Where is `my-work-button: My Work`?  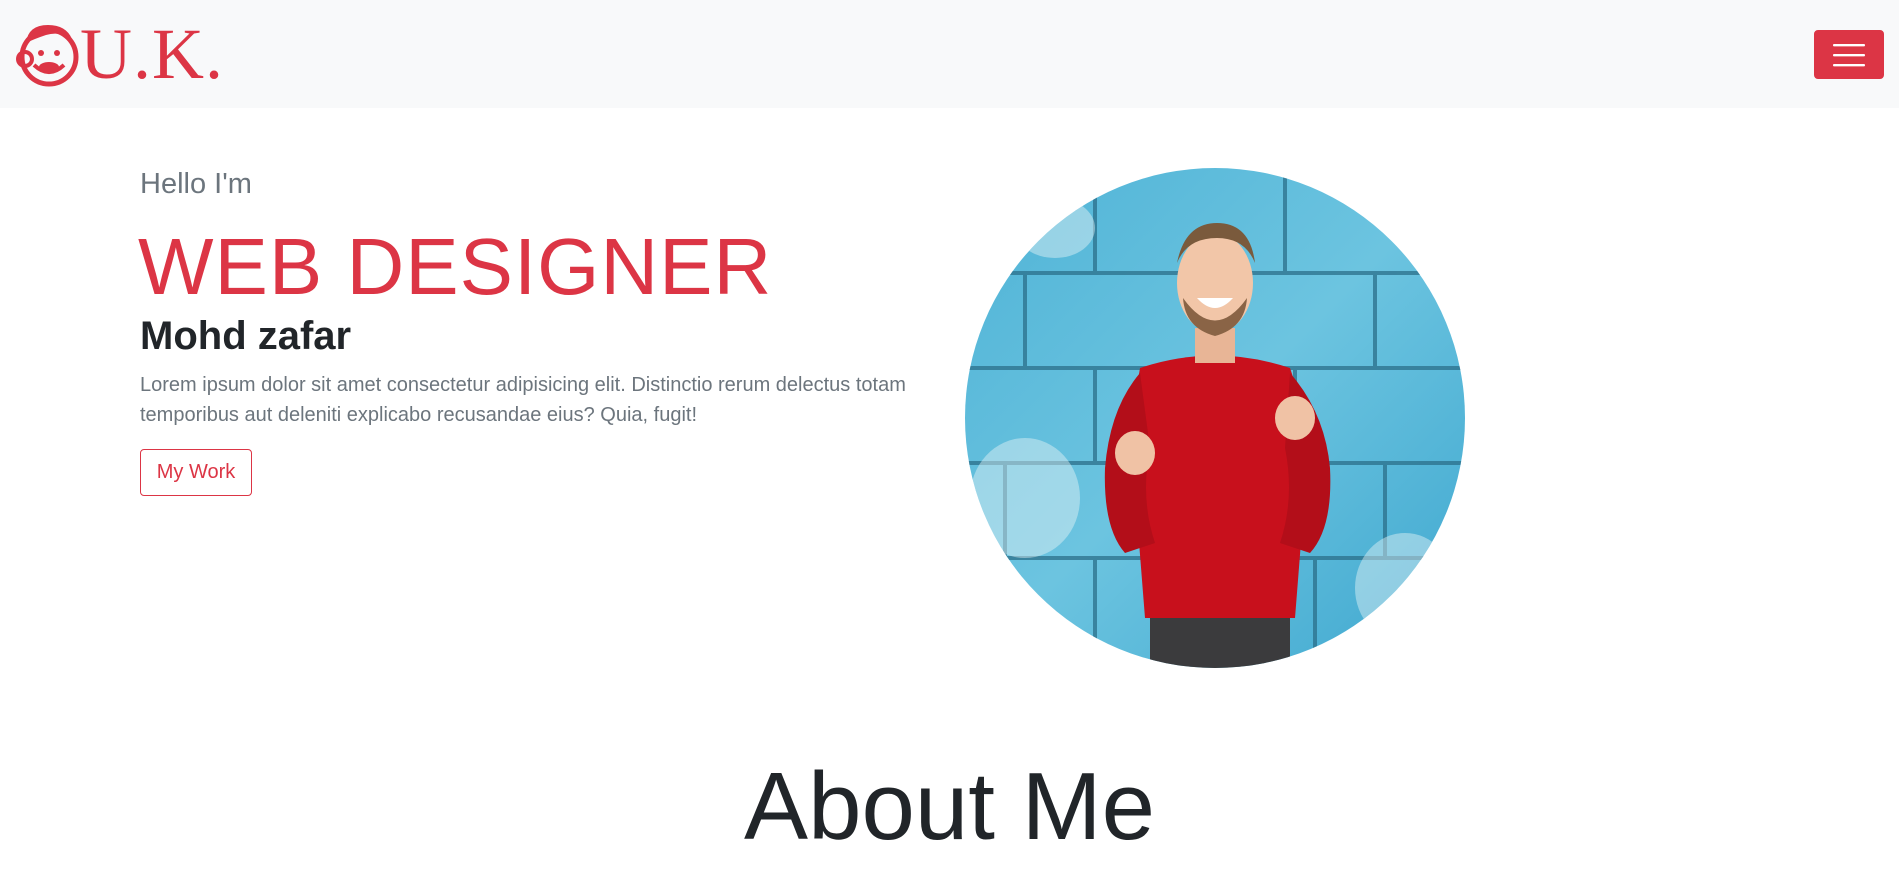 my-work-button: My Work is located at coordinates (196, 472).